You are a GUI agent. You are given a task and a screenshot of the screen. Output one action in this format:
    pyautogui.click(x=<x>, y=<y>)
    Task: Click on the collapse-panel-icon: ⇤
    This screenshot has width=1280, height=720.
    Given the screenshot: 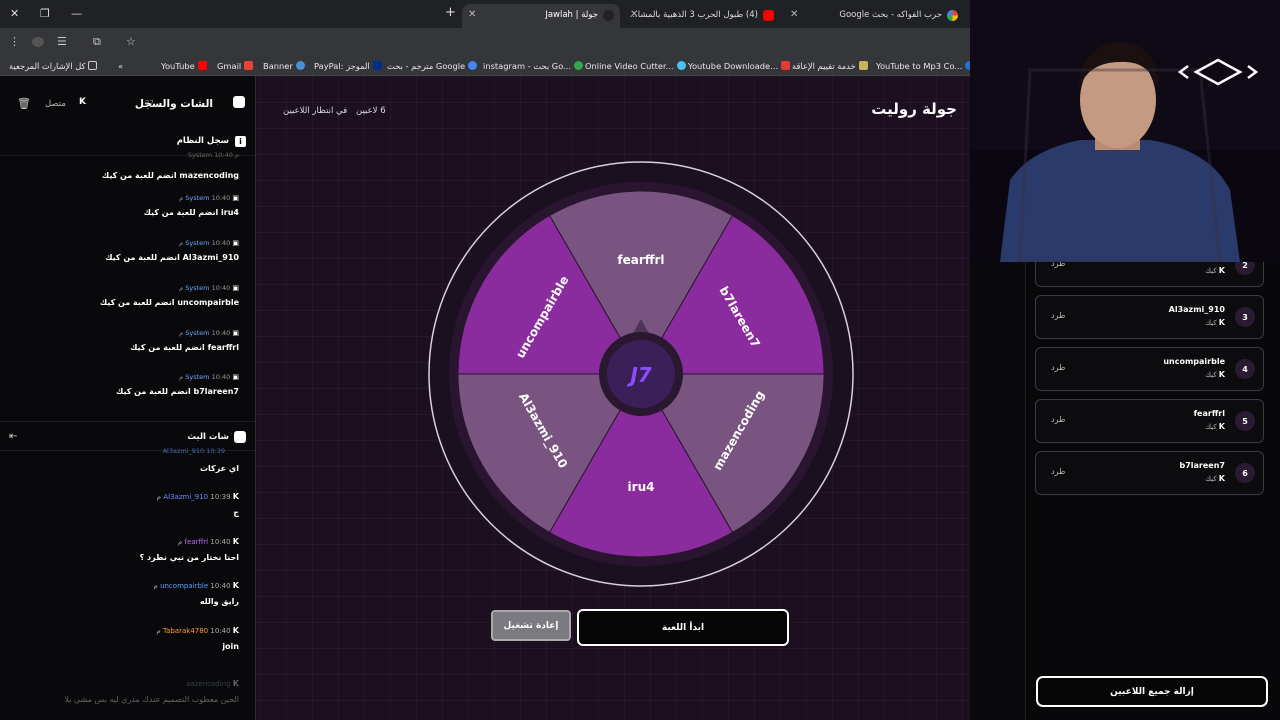 What is the action you would take?
    pyautogui.click(x=13, y=436)
    